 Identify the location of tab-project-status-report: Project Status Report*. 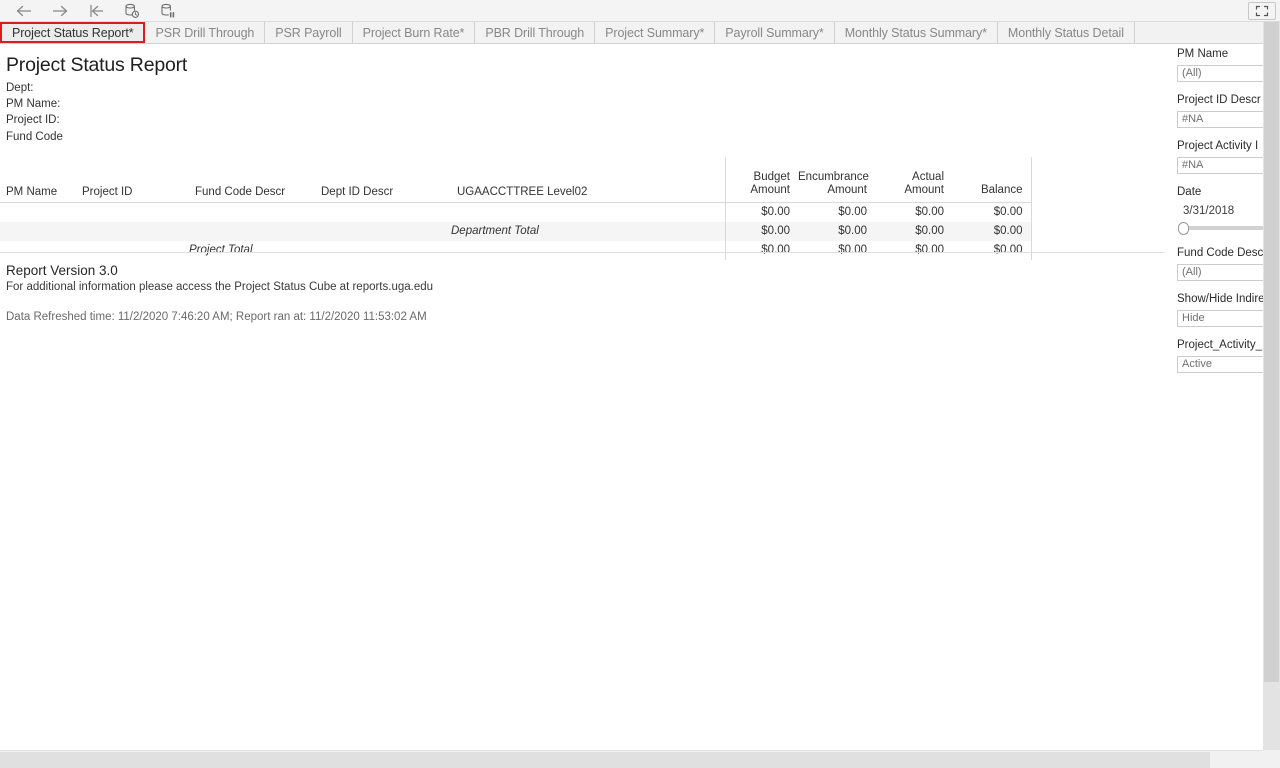
(73, 32).